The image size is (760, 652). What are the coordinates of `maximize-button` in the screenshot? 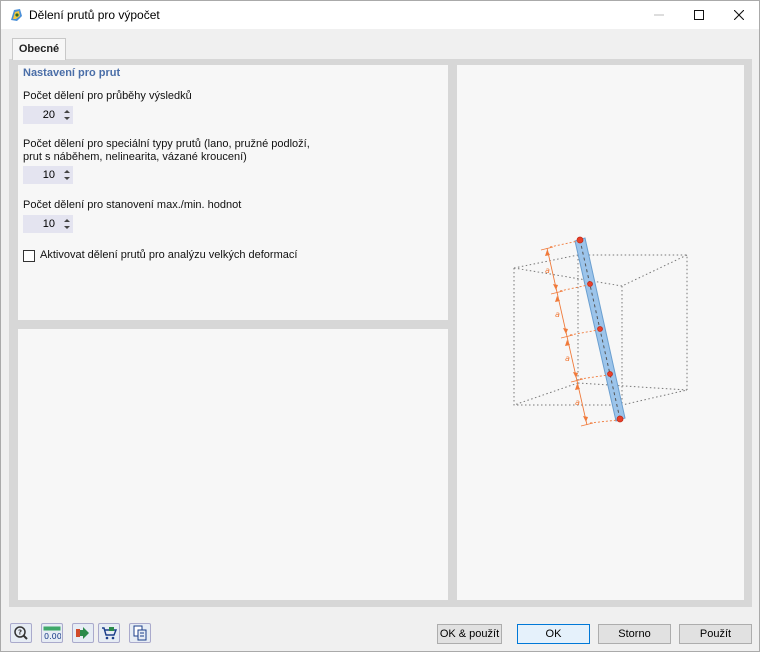 It's located at (699, 15).